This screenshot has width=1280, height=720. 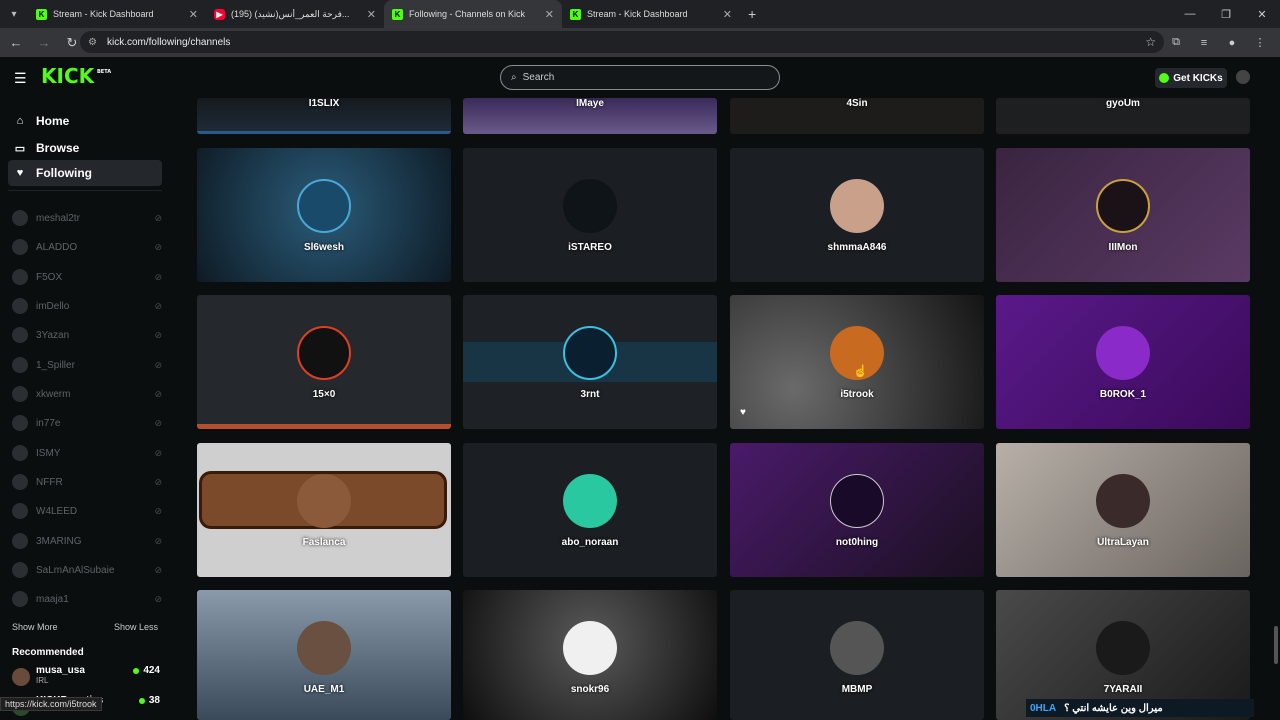 I want to click on channel-card: iSTAREO, so click(x=590, y=215).